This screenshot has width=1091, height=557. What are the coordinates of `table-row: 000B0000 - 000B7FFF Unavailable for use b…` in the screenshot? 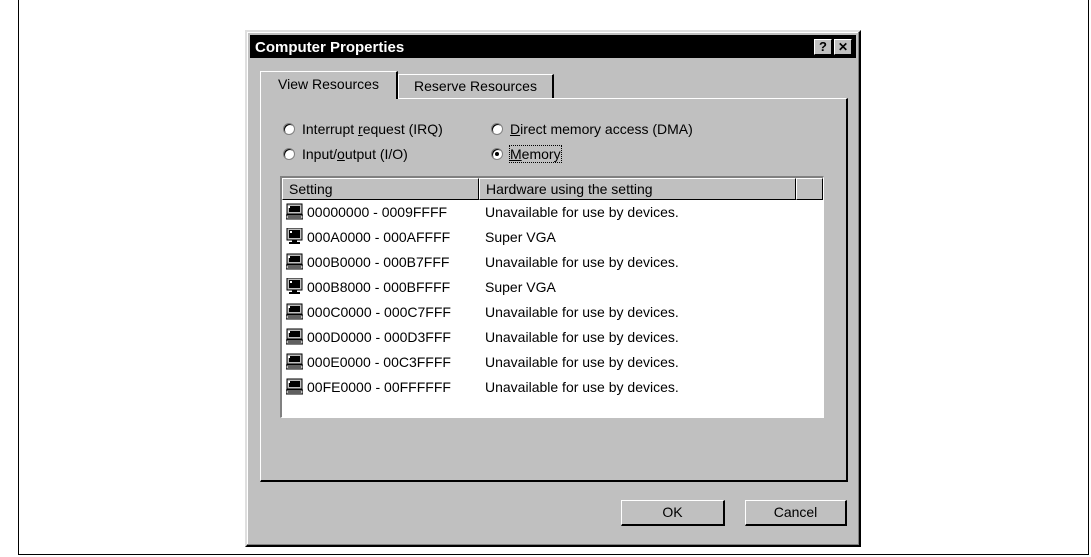 It's located at (552, 262).